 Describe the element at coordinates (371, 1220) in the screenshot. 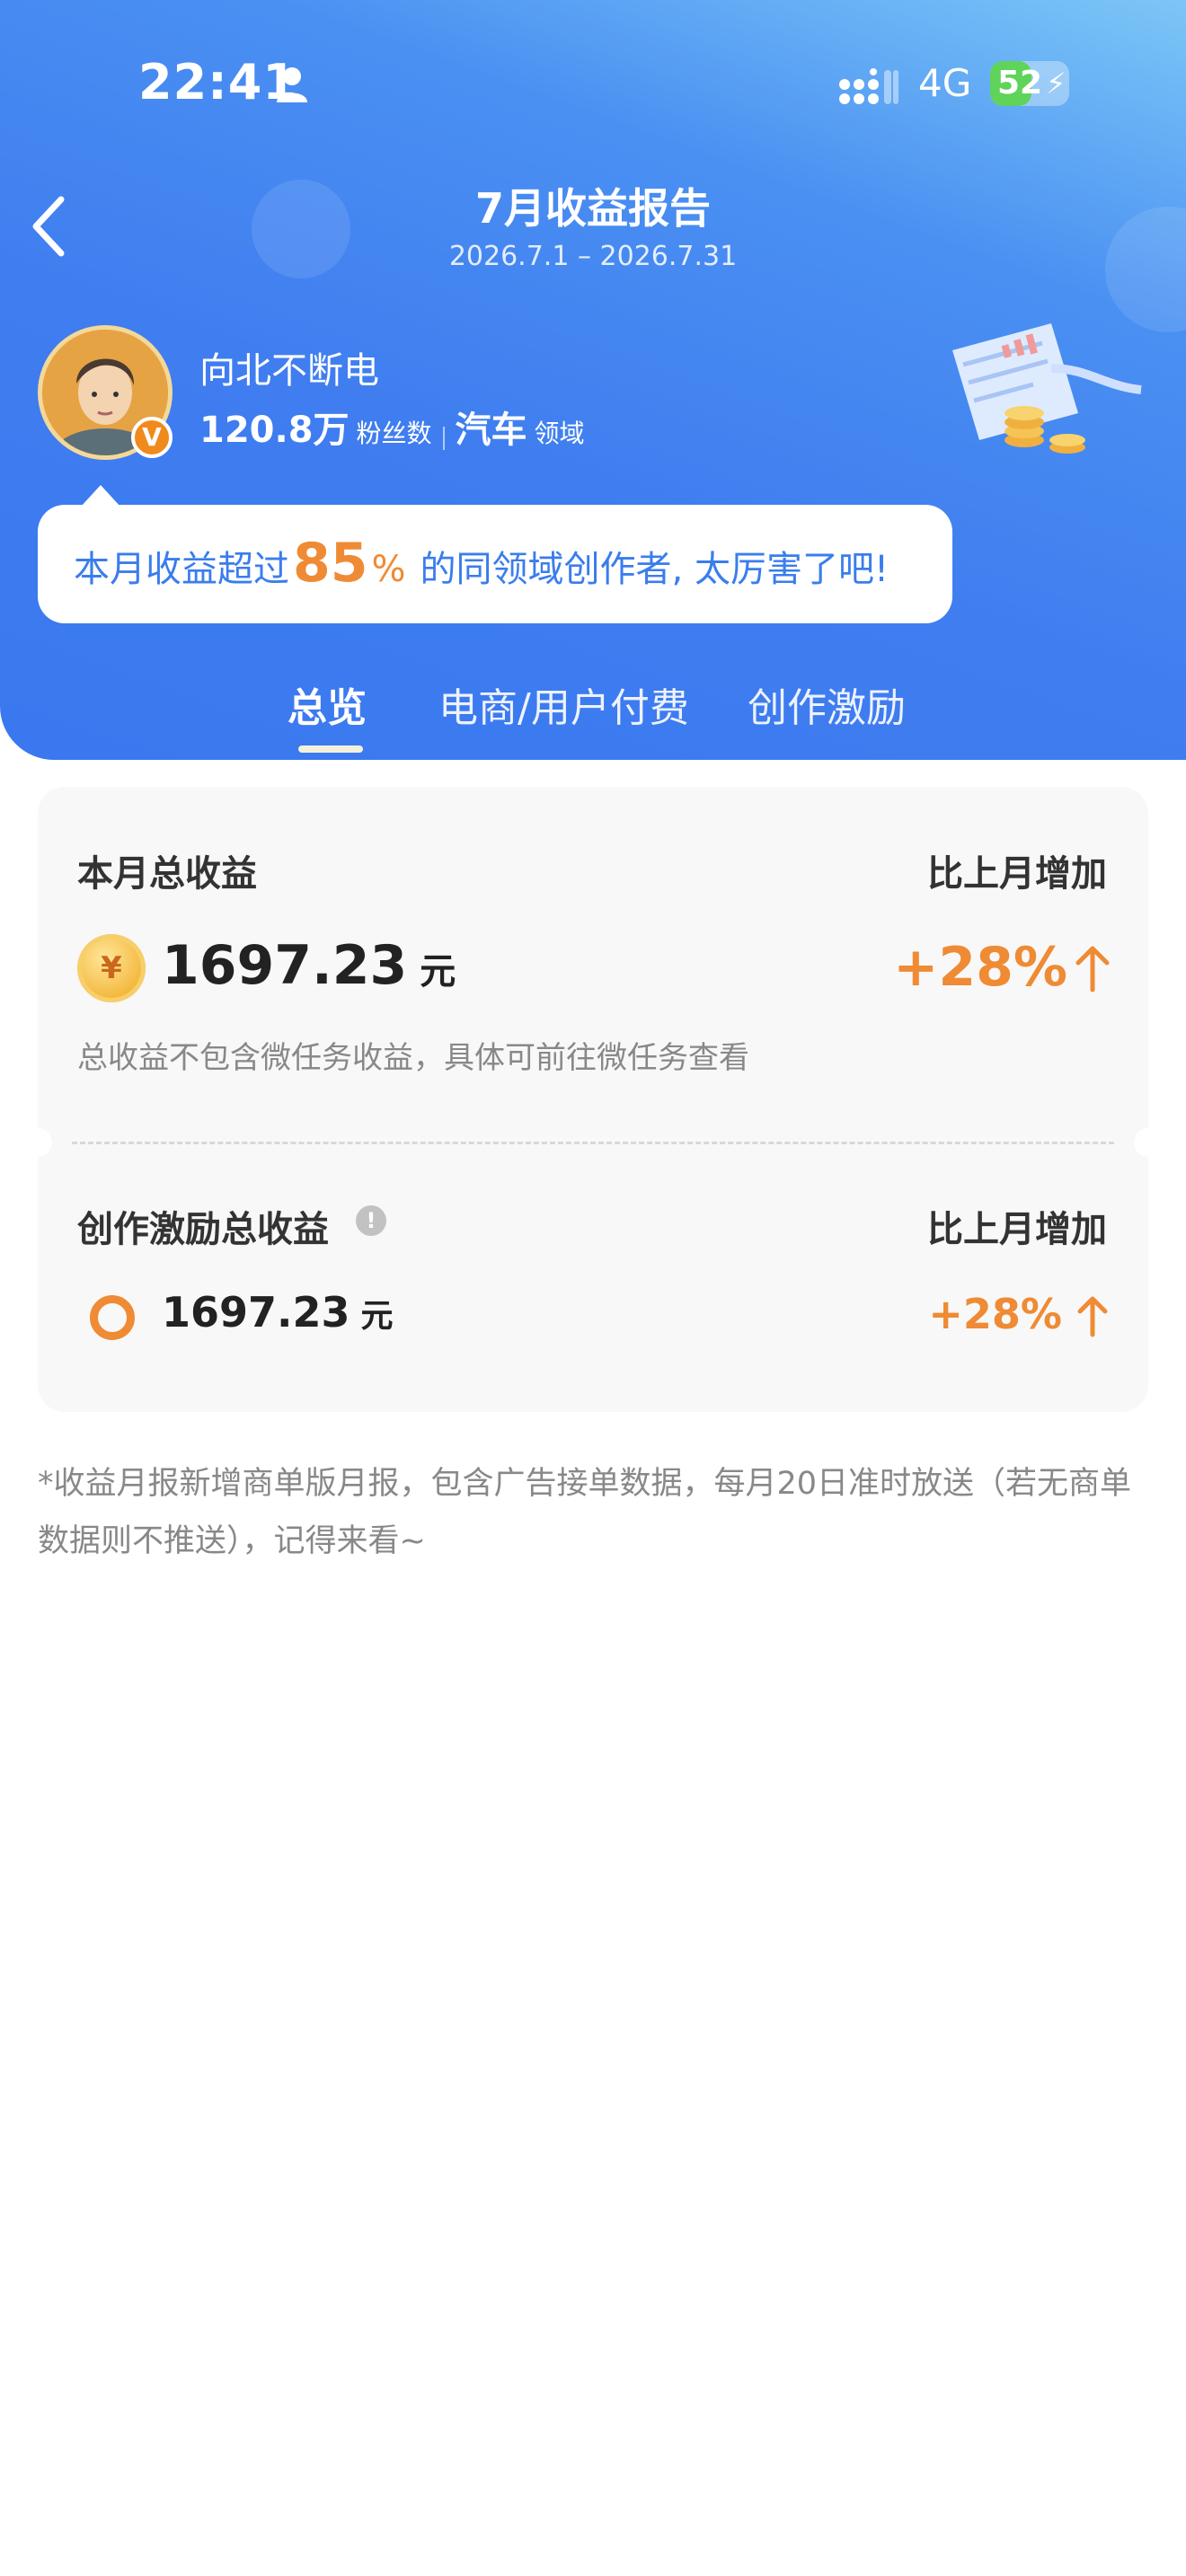

I see `info-icon: !` at that location.